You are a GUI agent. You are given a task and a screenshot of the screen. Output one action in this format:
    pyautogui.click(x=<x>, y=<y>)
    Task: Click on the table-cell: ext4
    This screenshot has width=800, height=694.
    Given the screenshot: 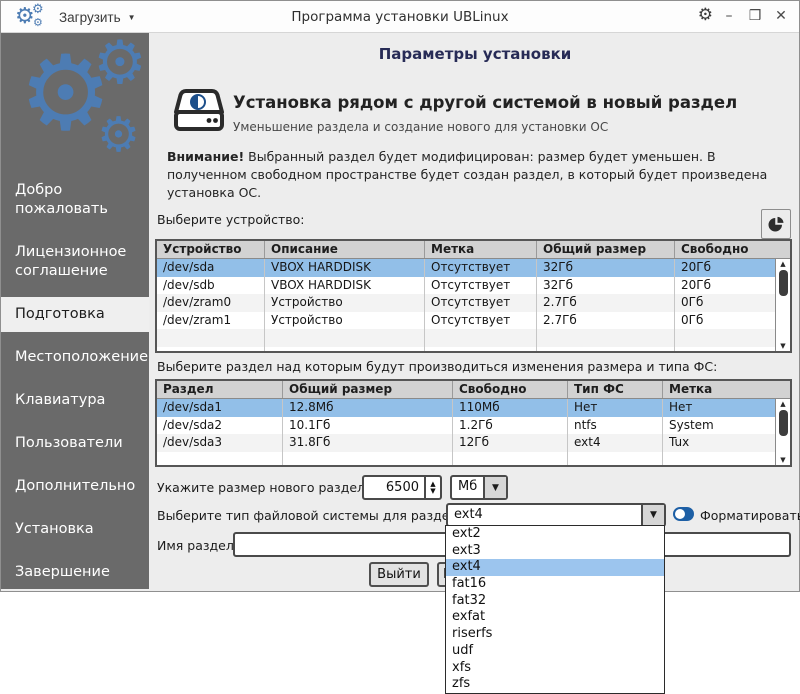 What is the action you would take?
    pyautogui.click(x=615, y=443)
    